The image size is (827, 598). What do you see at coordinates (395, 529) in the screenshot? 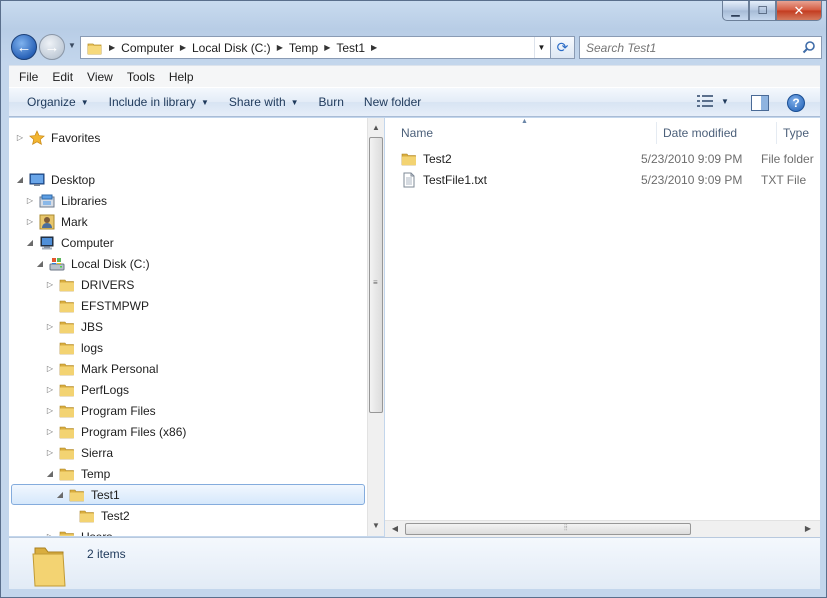
I see `scroll-left-arrow-icon: ◀` at bounding box center [395, 529].